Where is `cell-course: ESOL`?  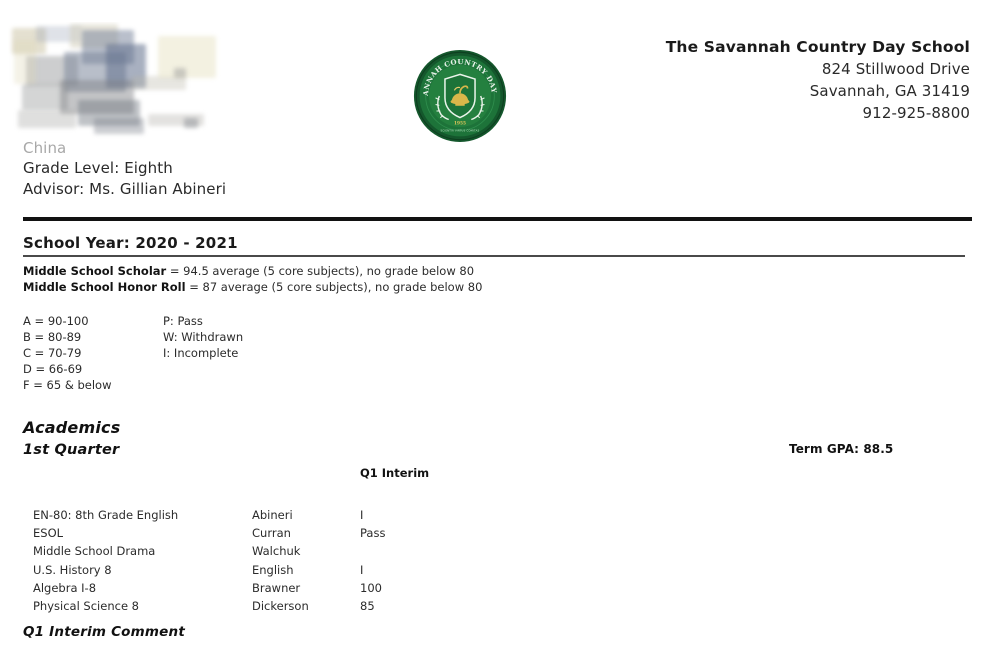 cell-course: ESOL is located at coordinates (48, 533).